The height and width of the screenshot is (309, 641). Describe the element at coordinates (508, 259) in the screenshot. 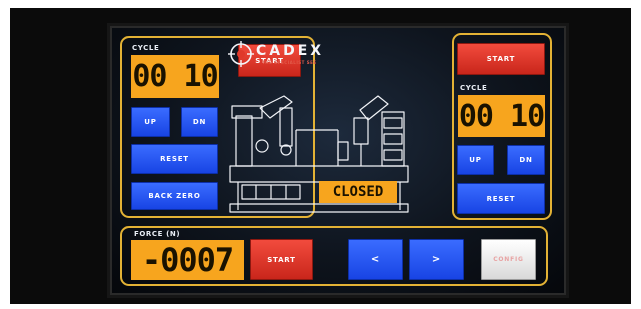

I see `config-button: CONFIG` at that location.